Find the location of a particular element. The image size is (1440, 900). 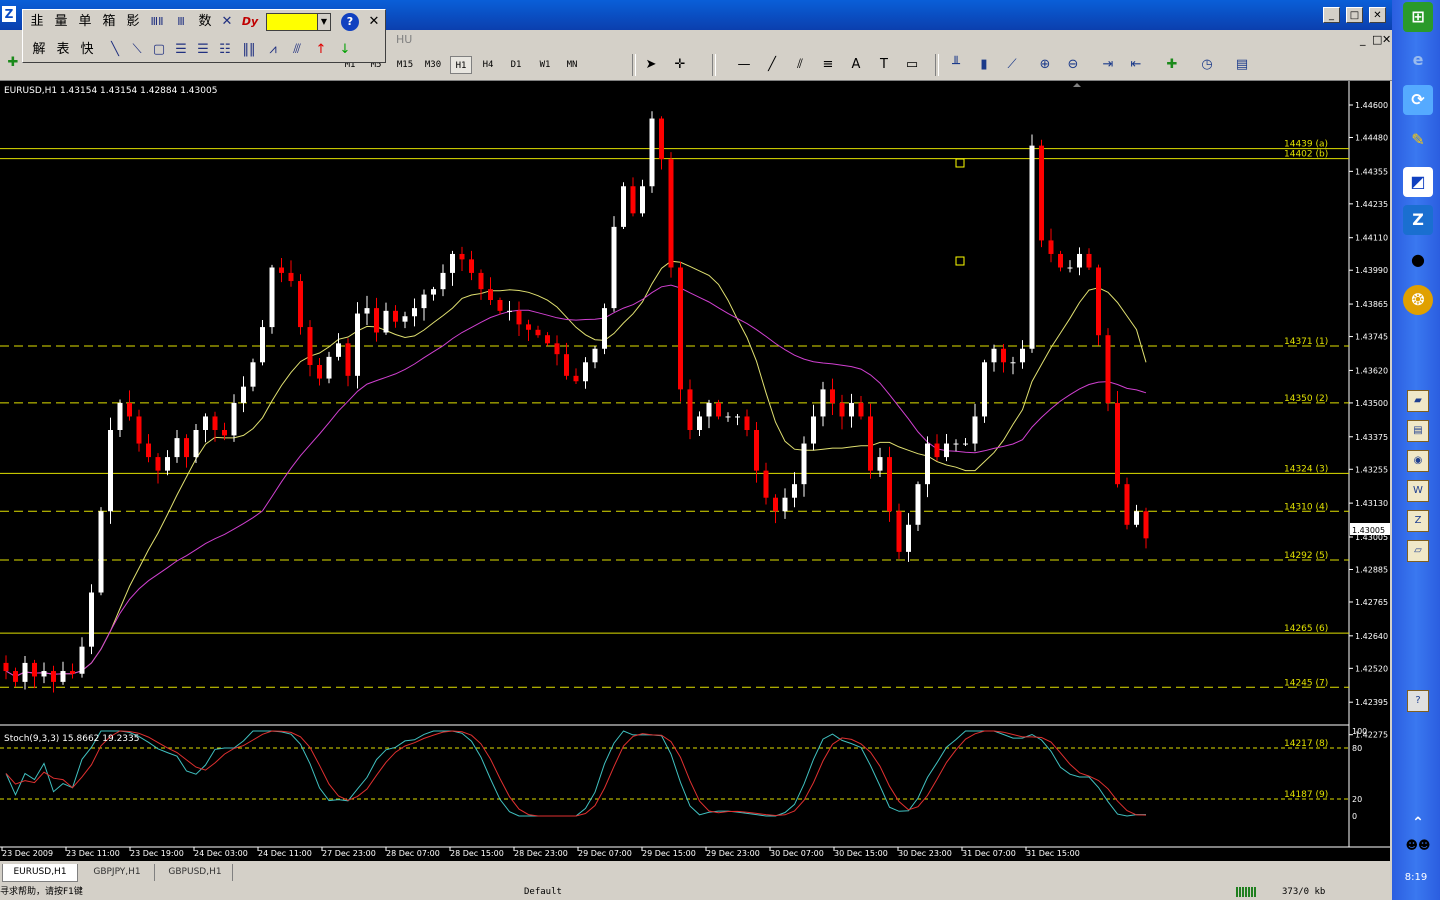

timeframe-m30: M30 is located at coordinates (433, 65).